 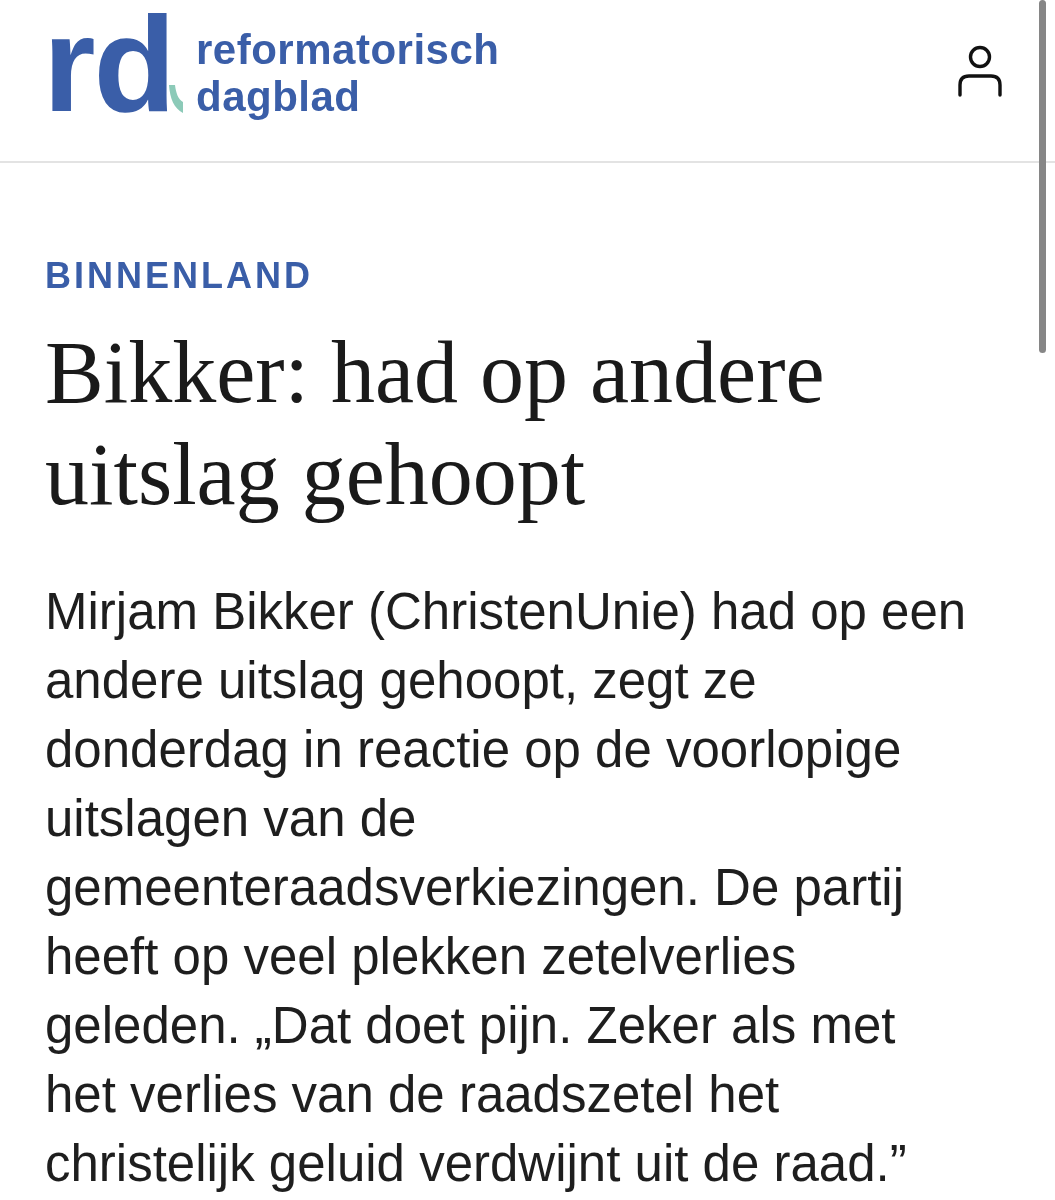 What do you see at coordinates (108, 65) in the screenshot?
I see `logo-mark: rd` at bounding box center [108, 65].